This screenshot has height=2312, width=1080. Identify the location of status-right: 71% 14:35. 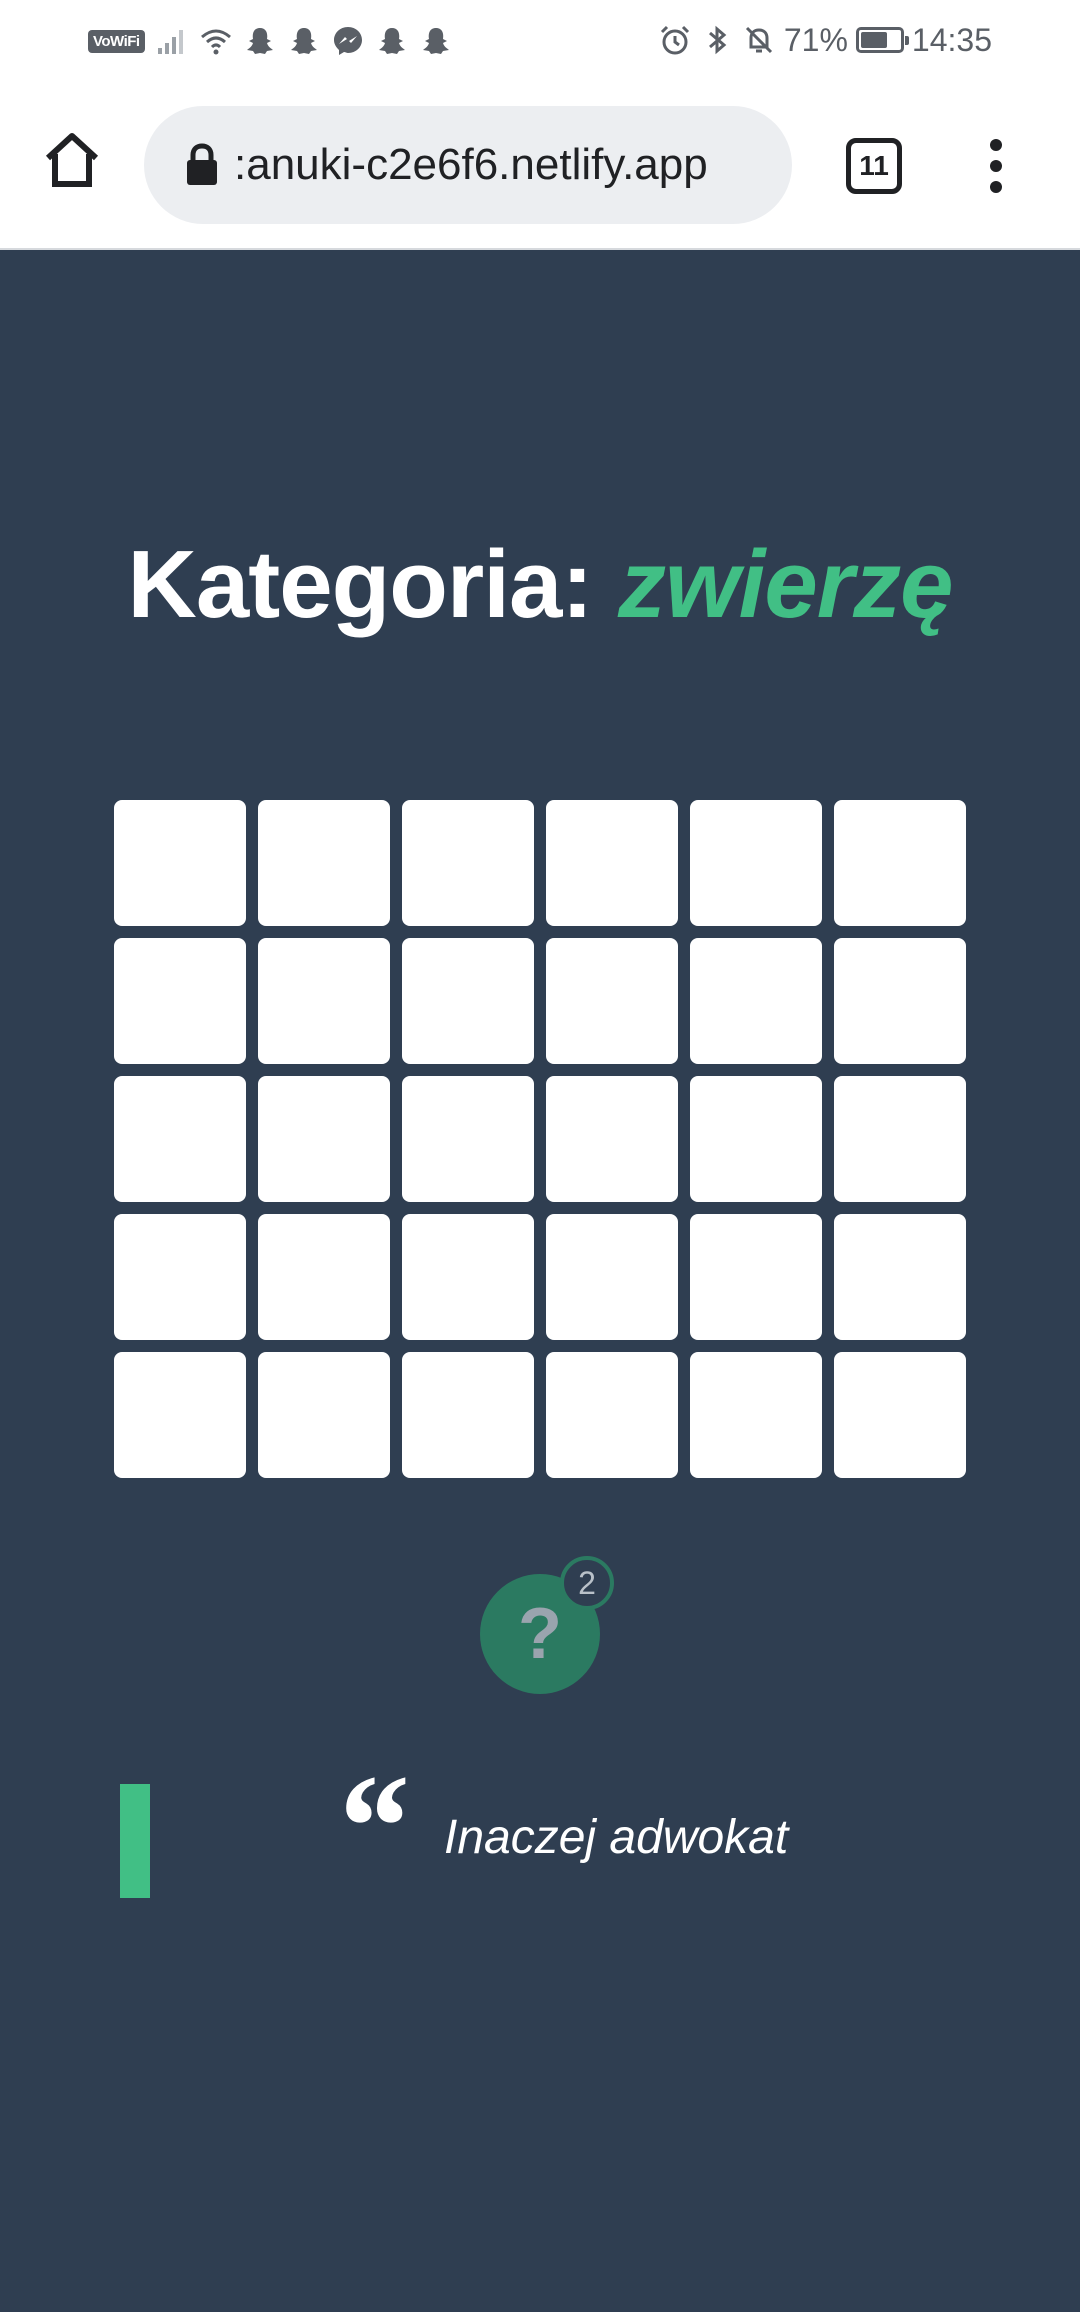
(825, 40).